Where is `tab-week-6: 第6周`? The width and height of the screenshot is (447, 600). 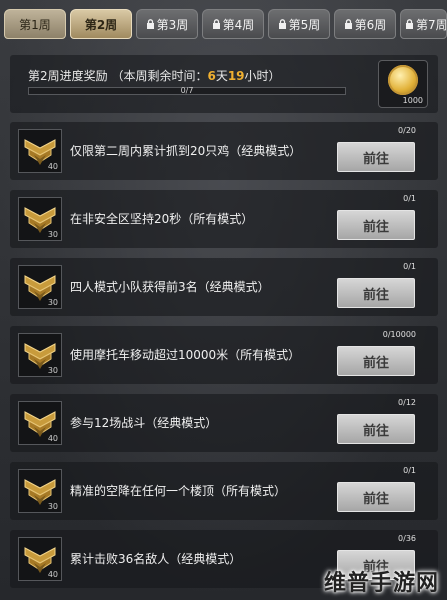 tab-week-6: 第6周 is located at coordinates (365, 24).